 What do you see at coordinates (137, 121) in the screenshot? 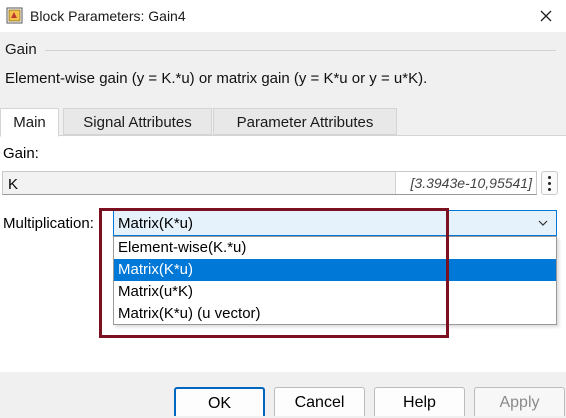
I see `tab-signal-attributes: Signal Attributes` at bounding box center [137, 121].